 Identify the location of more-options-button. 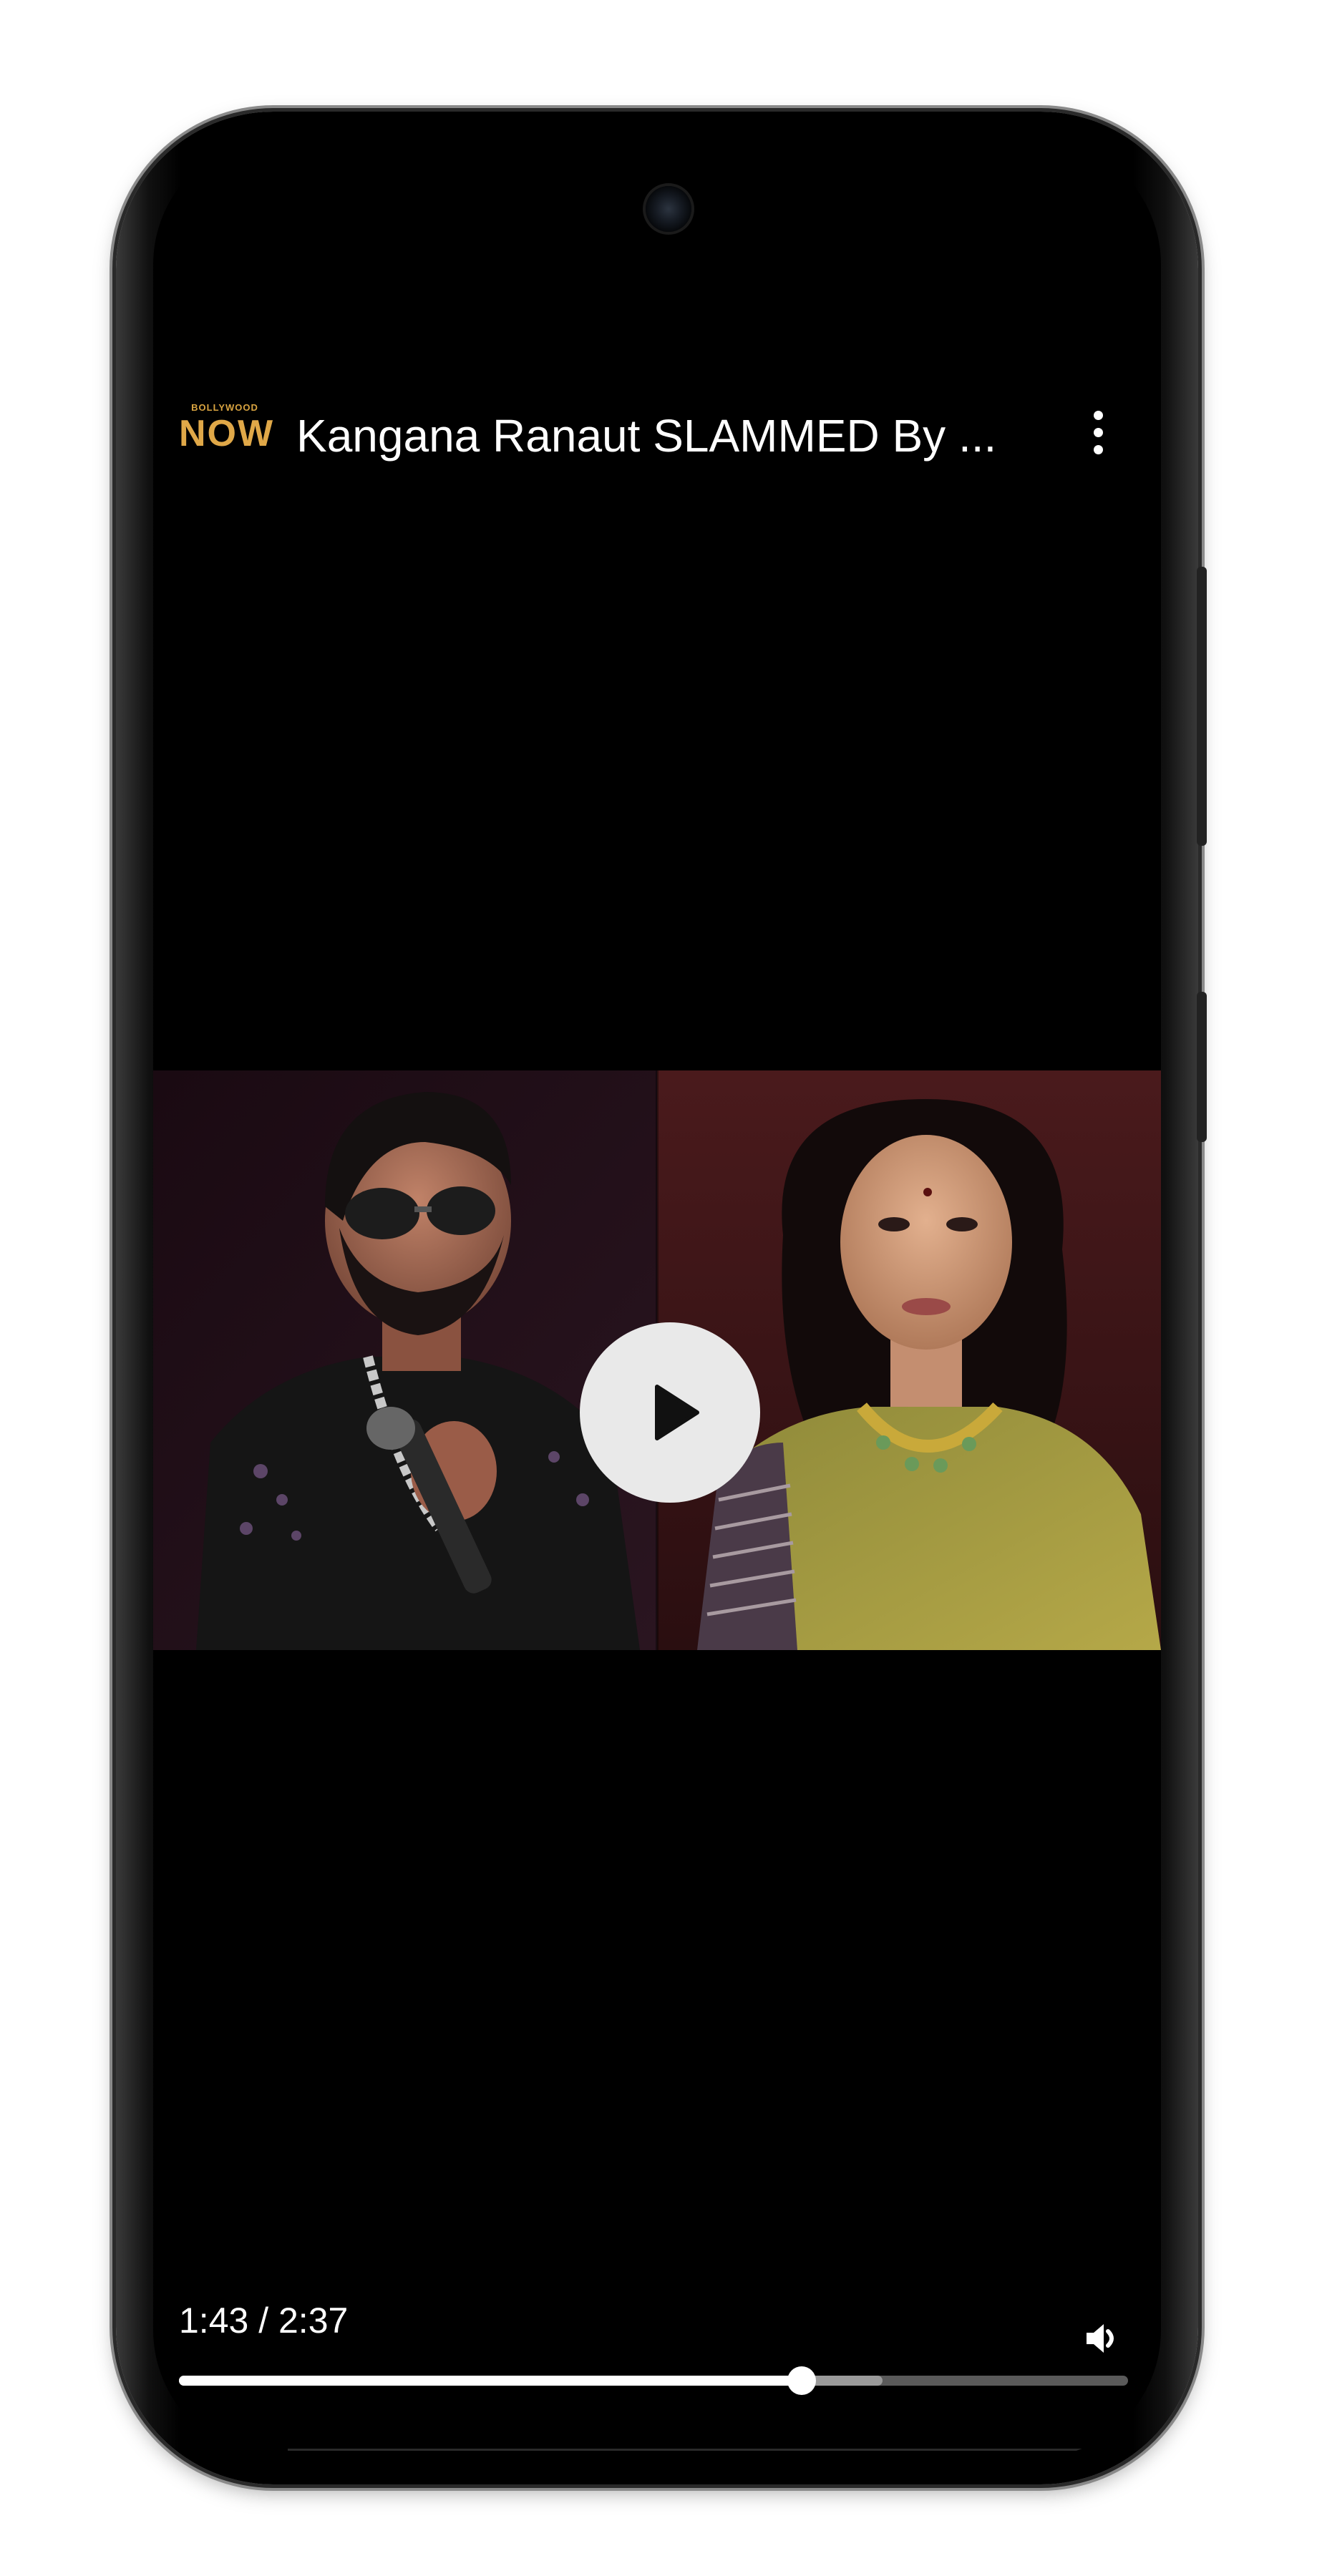
(1098, 433).